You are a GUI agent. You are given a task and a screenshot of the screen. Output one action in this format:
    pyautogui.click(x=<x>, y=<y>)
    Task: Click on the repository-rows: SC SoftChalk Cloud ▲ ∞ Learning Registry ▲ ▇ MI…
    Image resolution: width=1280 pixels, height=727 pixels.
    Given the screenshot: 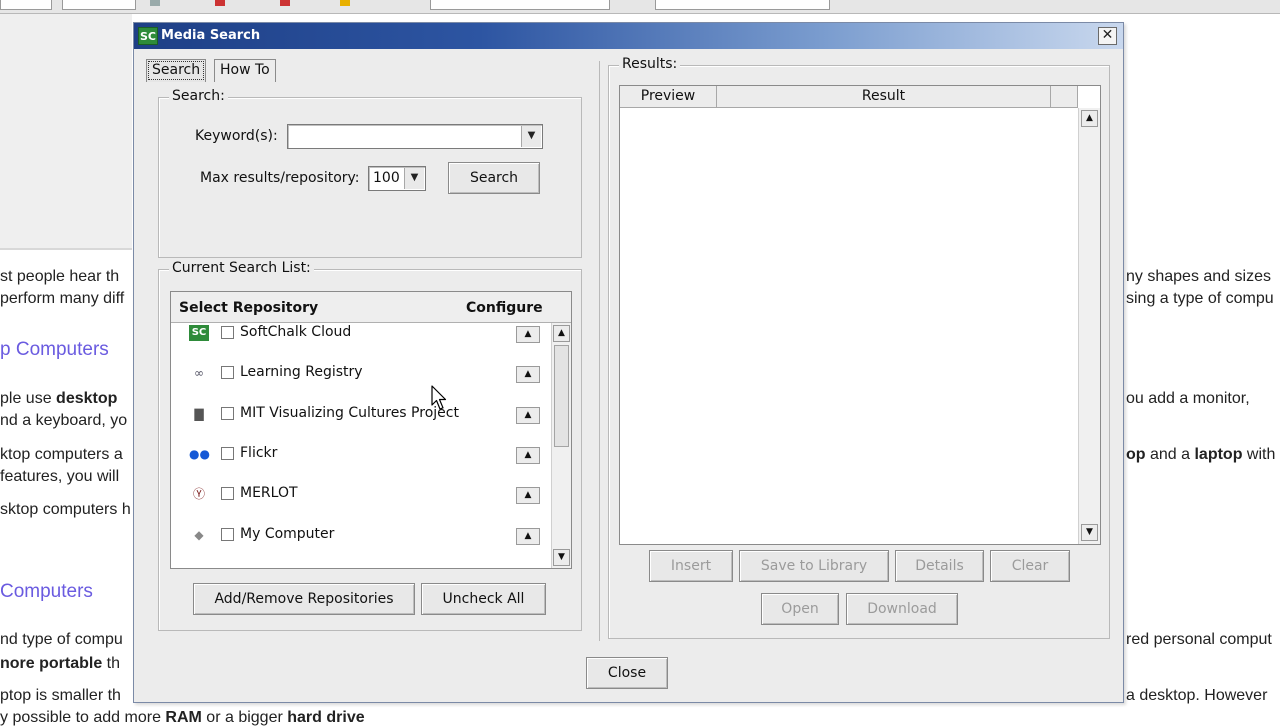 What is the action you would take?
    pyautogui.click(x=361, y=445)
    